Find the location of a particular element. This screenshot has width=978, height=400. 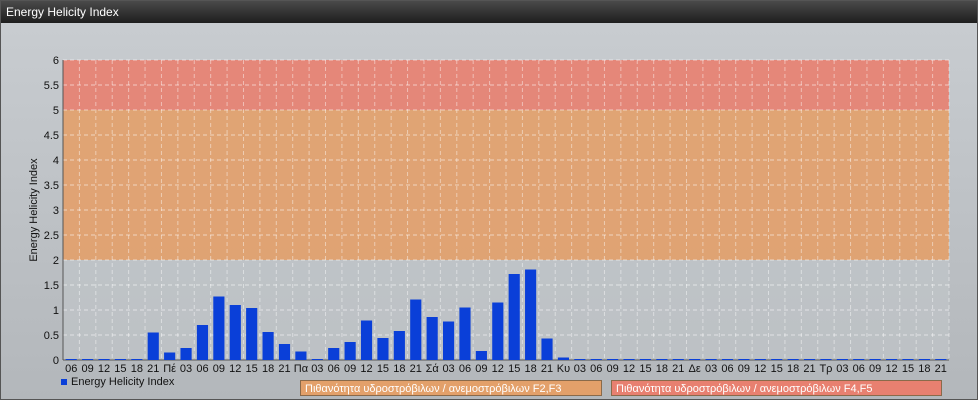

y-tick-label: 3 is located at coordinates (56, 211).